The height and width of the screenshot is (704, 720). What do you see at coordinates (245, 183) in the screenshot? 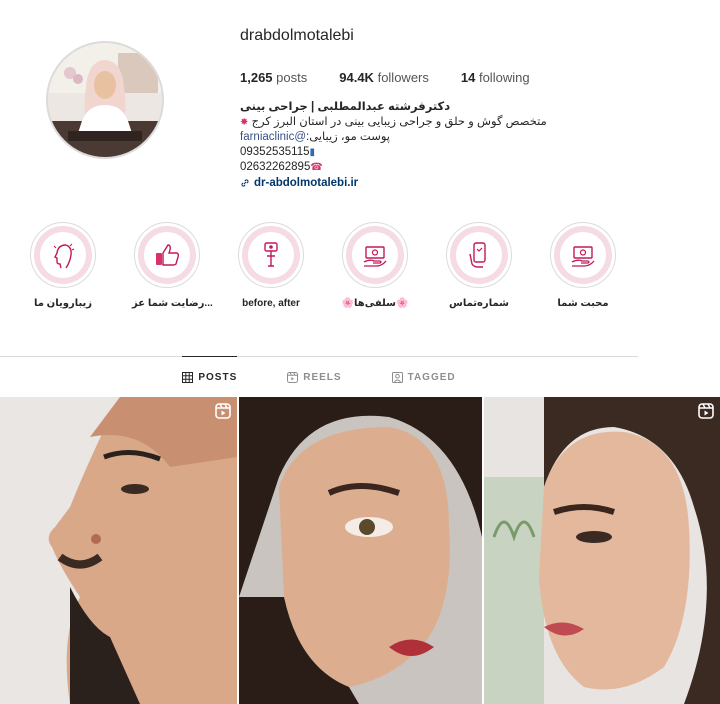
I see `link-icon` at bounding box center [245, 183].